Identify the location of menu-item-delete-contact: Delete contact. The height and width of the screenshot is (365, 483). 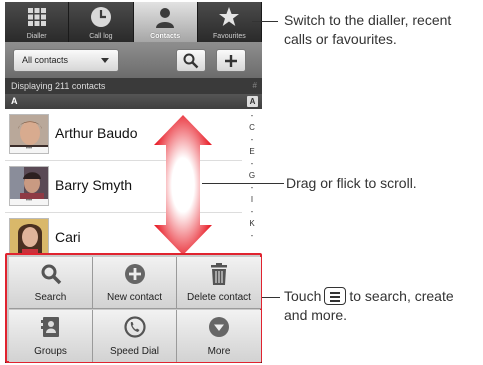
(219, 283).